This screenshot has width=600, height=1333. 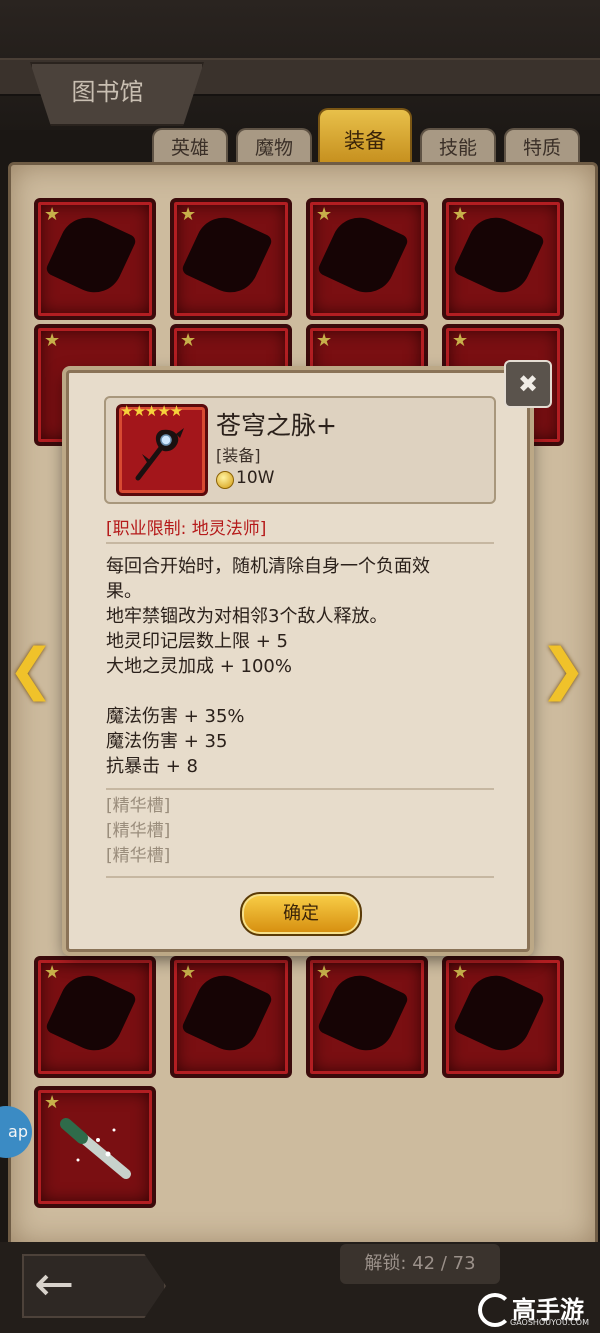 What do you see at coordinates (54, 1284) in the screenshot?
I see `back-arrow-icon: ←` at bounding box center [54, 1284].